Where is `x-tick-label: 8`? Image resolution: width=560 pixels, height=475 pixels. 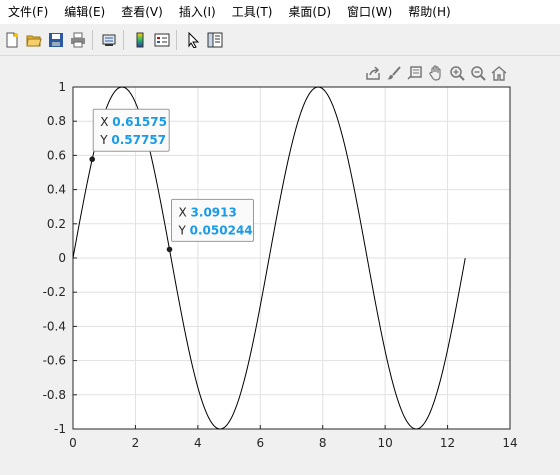 x-tick-label: 8 is located at coordinates (323, 443).